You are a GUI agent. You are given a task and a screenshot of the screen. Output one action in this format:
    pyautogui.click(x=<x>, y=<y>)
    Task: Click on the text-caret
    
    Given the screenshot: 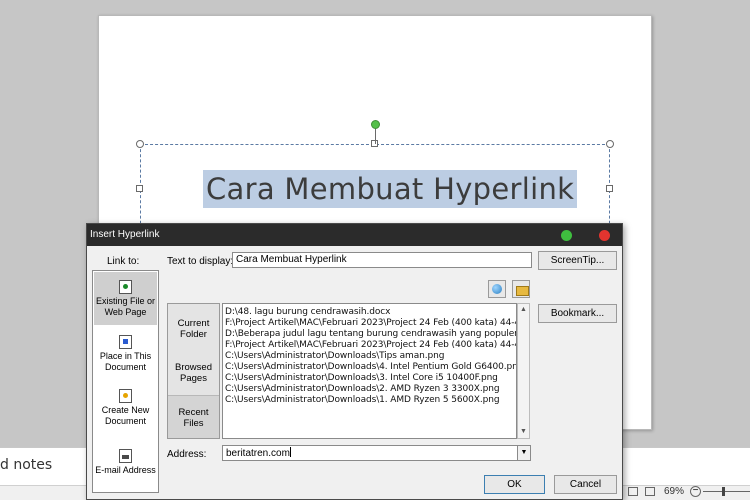 What is the action you would take?
    pyautogui.click(x=290, y=452)
    